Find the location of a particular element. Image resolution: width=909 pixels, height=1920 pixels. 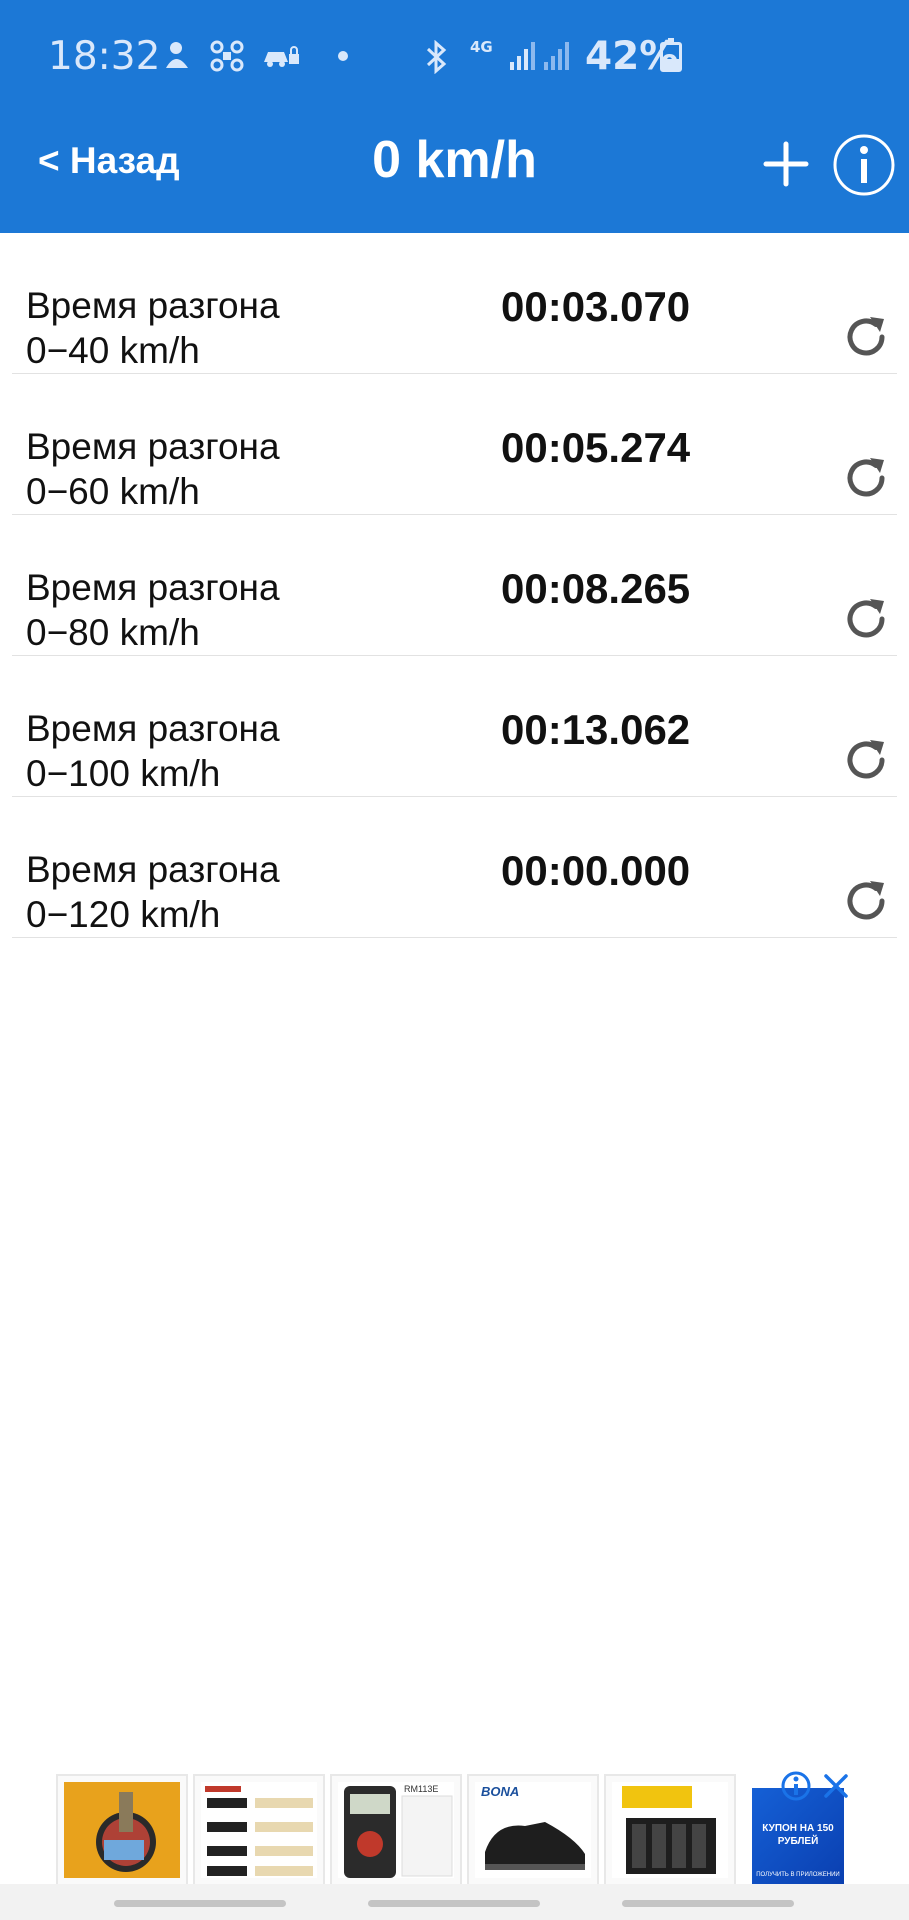

ad-product-shoes: BONA is located at coordinates (533, 1830).